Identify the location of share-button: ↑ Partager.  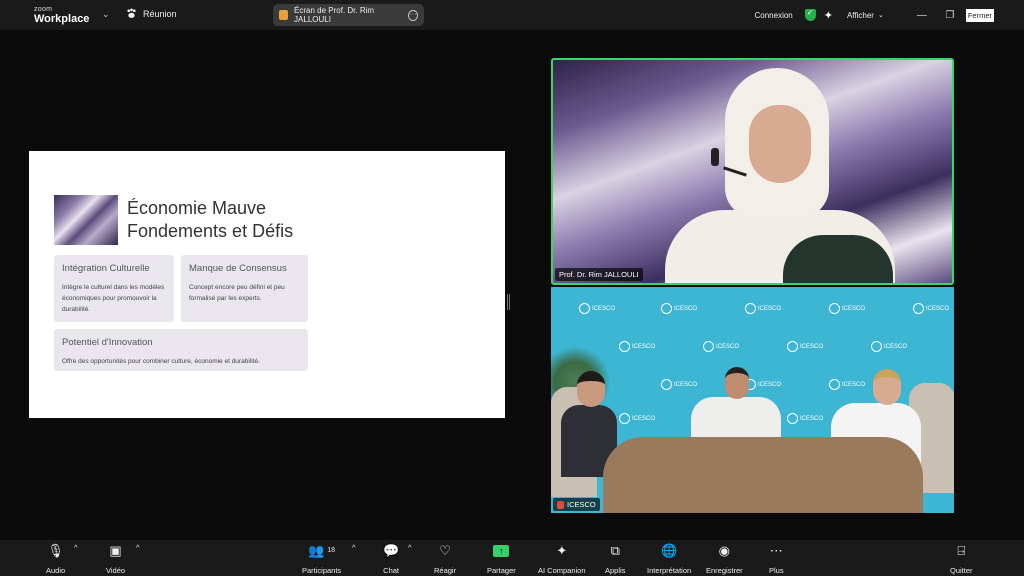
(501, 559).